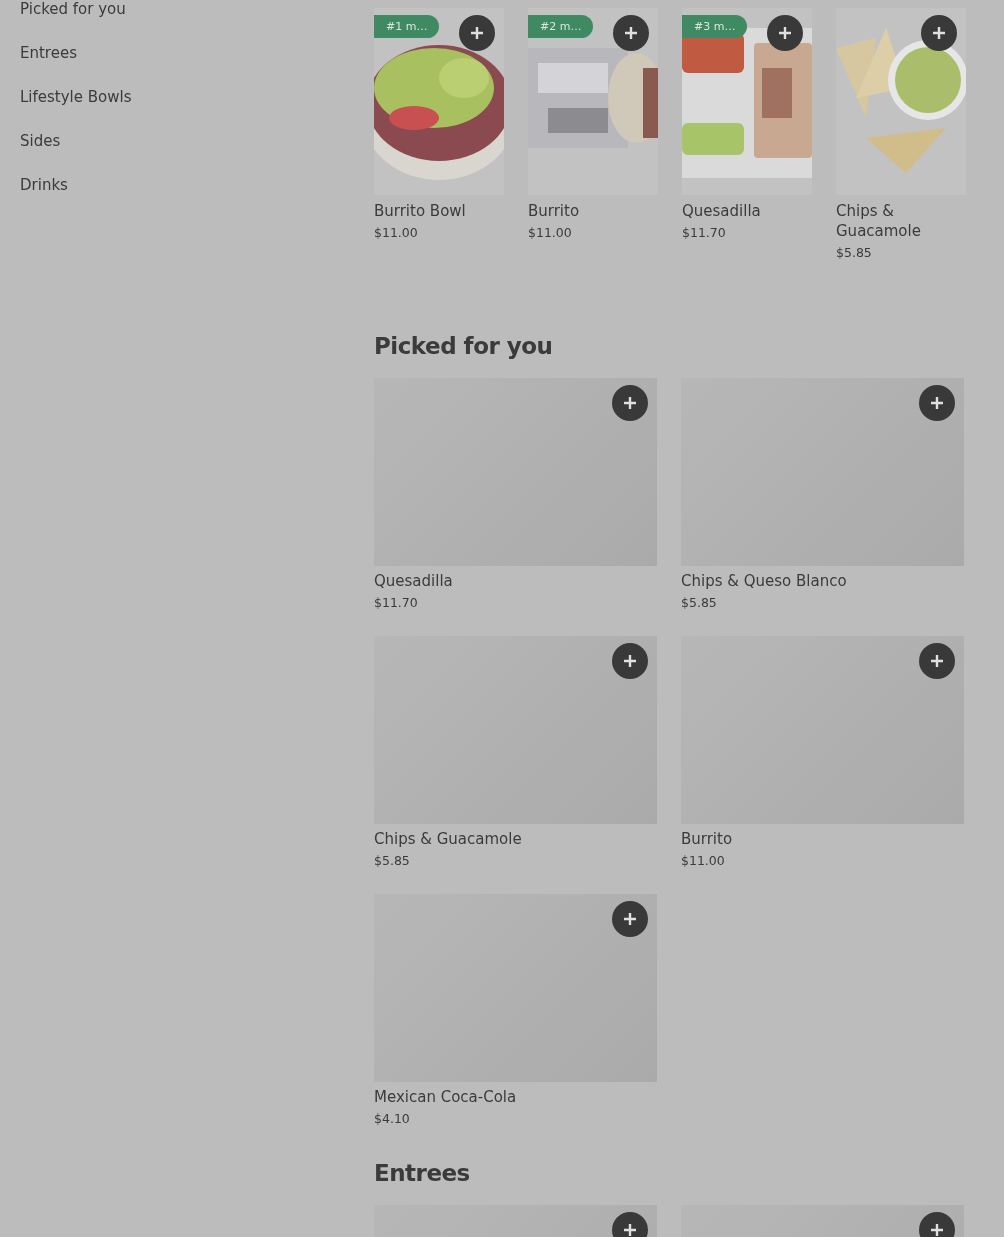 Image resolution: width=1004 pixels, height=1237 pixels. What do you see at coordinates (420, 211) in the screenshot?
I see `item-name: Burrito Bowl` at bounding box center [420, 211].